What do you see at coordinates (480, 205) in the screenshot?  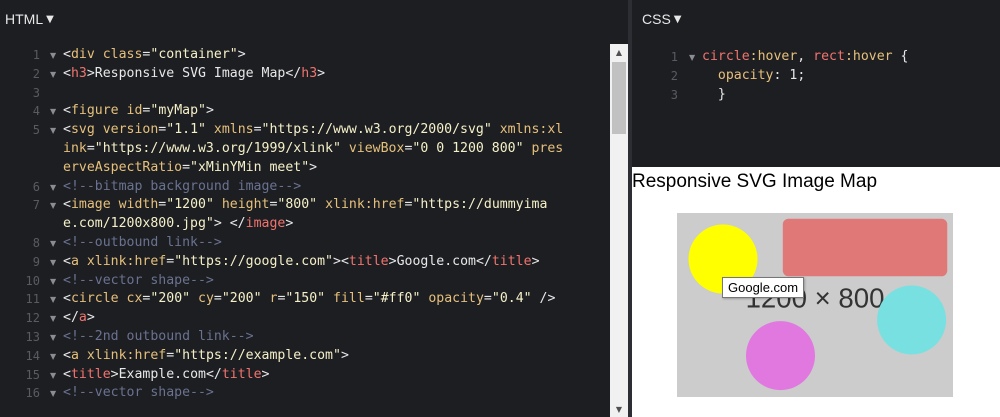 I see `code-token: "https://dummyima` at bounding box center [480, 205].